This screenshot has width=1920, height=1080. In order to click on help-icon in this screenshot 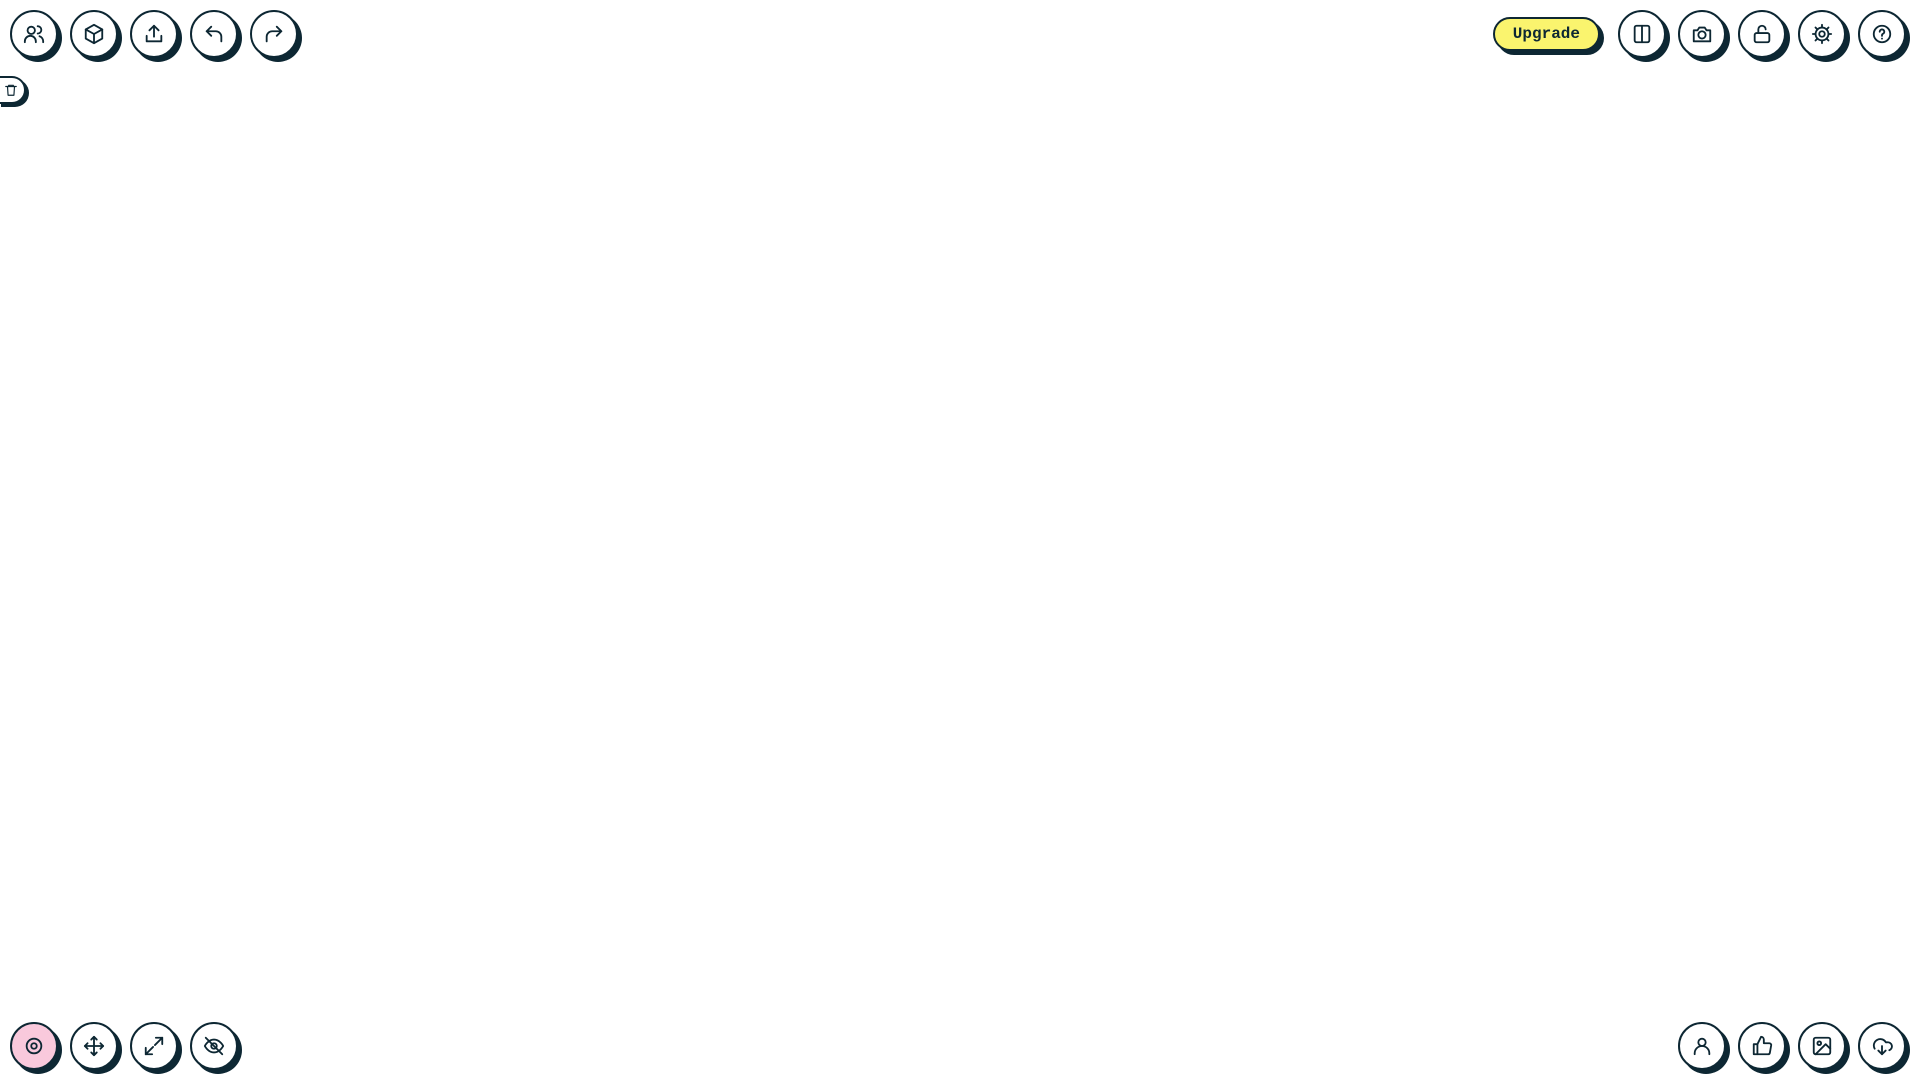, I will do `click(1882, 34)`.